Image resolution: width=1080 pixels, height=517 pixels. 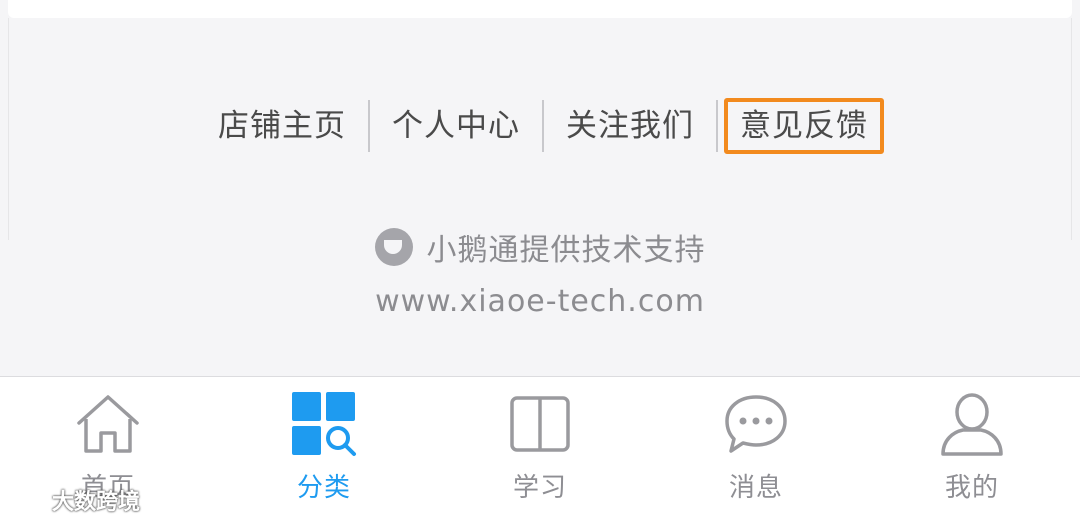 I want to click on chat-bubble-icon, so click(x=756, y=424).